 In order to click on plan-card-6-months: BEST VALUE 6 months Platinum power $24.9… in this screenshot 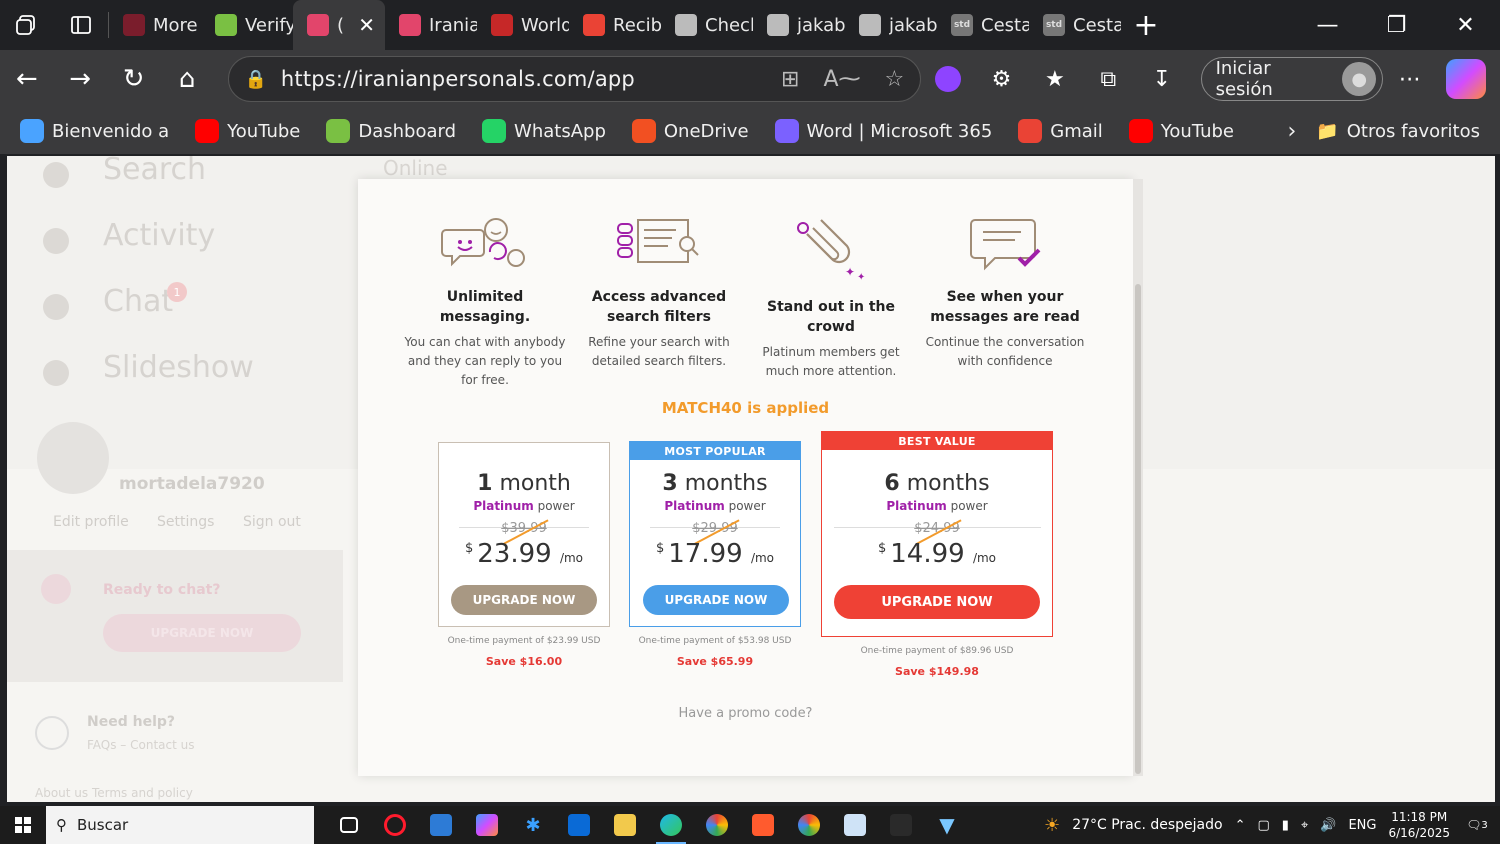, I will do `click(937, 534)`.